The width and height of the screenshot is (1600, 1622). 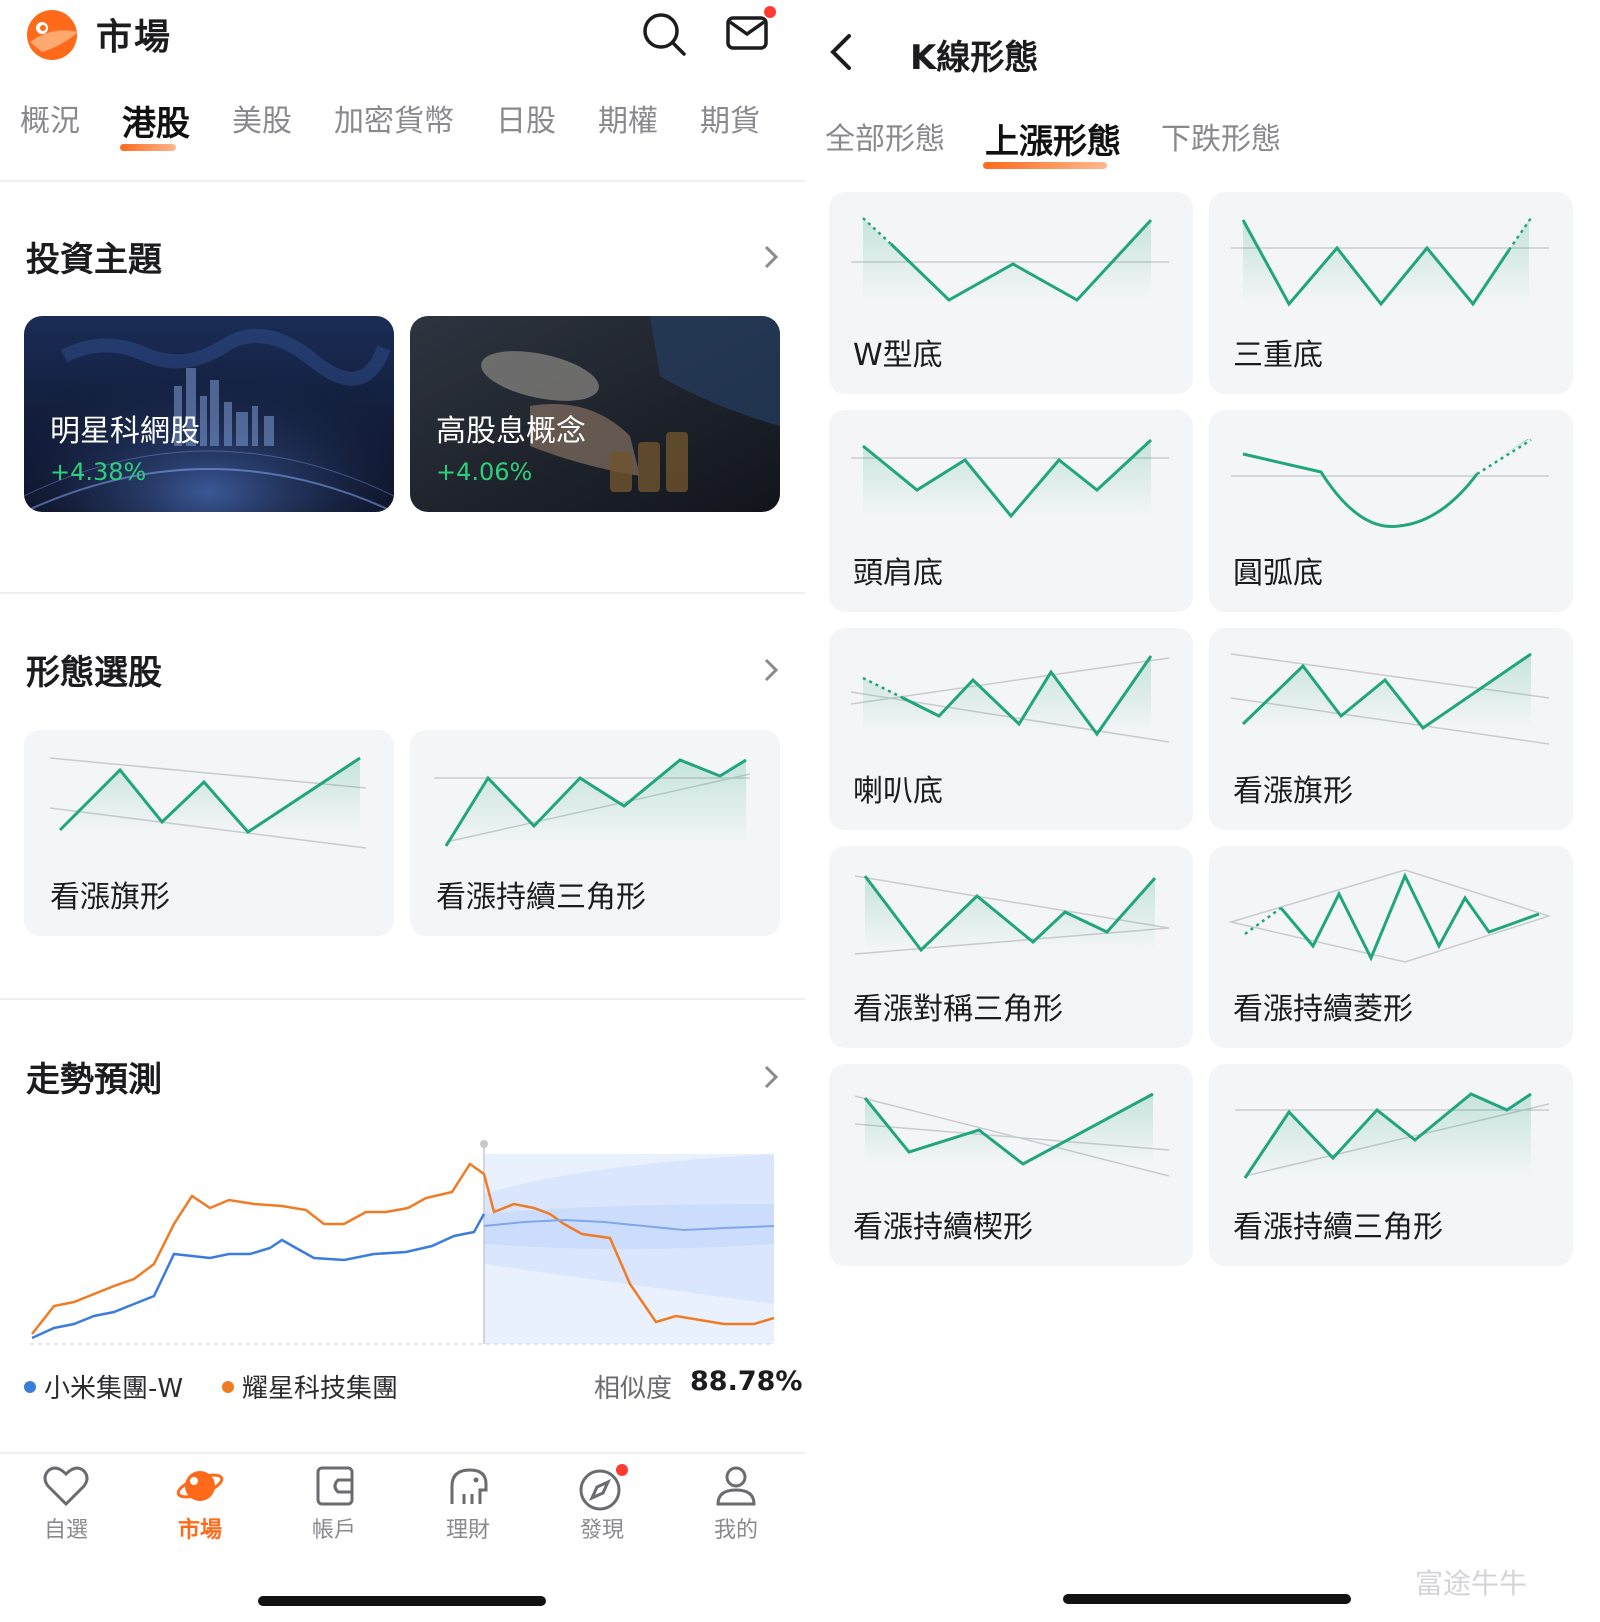 What do you see at coordinates (404, 1244) in the screenshot?
I see `trend-forecast-chart` at bounding box center [404, 1244].